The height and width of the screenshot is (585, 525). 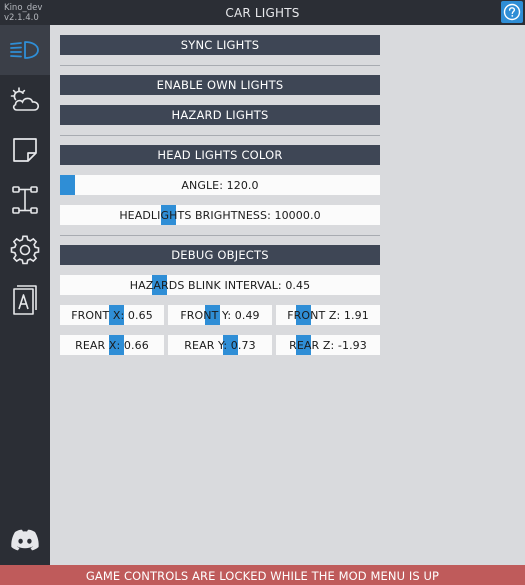 I want to click on front-y-slider: FRONT Y: 0.49, so click(x=220, y=315).